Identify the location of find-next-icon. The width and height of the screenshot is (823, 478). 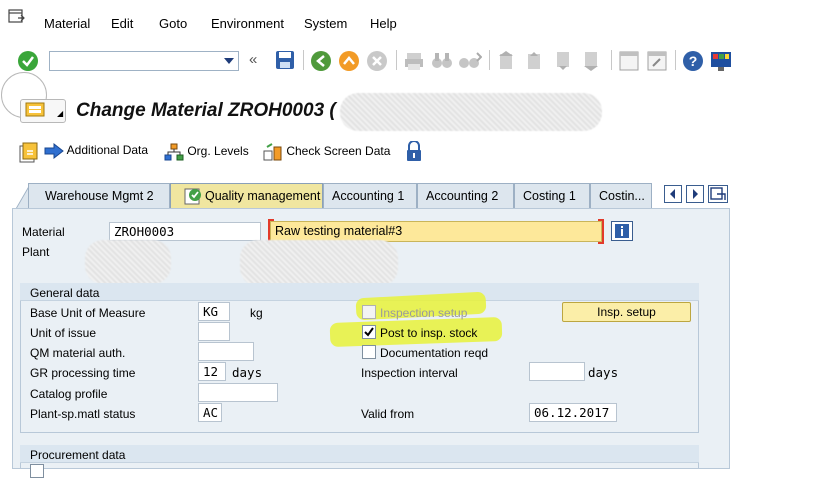
(470, 61).